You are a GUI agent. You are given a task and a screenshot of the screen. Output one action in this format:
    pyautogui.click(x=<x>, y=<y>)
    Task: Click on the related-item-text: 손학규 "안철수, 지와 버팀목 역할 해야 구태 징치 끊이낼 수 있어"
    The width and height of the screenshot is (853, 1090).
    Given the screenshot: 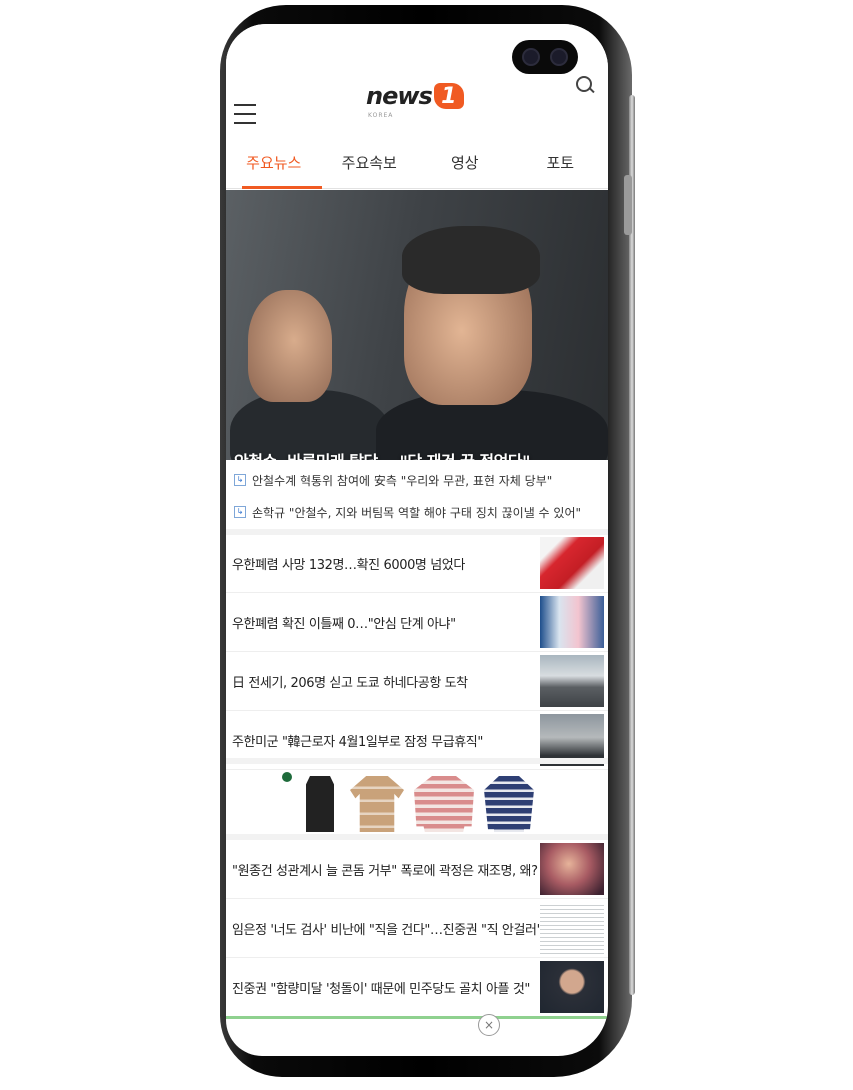 What is the action you would take?
    pyautogui.click(x=417, y=512)
    